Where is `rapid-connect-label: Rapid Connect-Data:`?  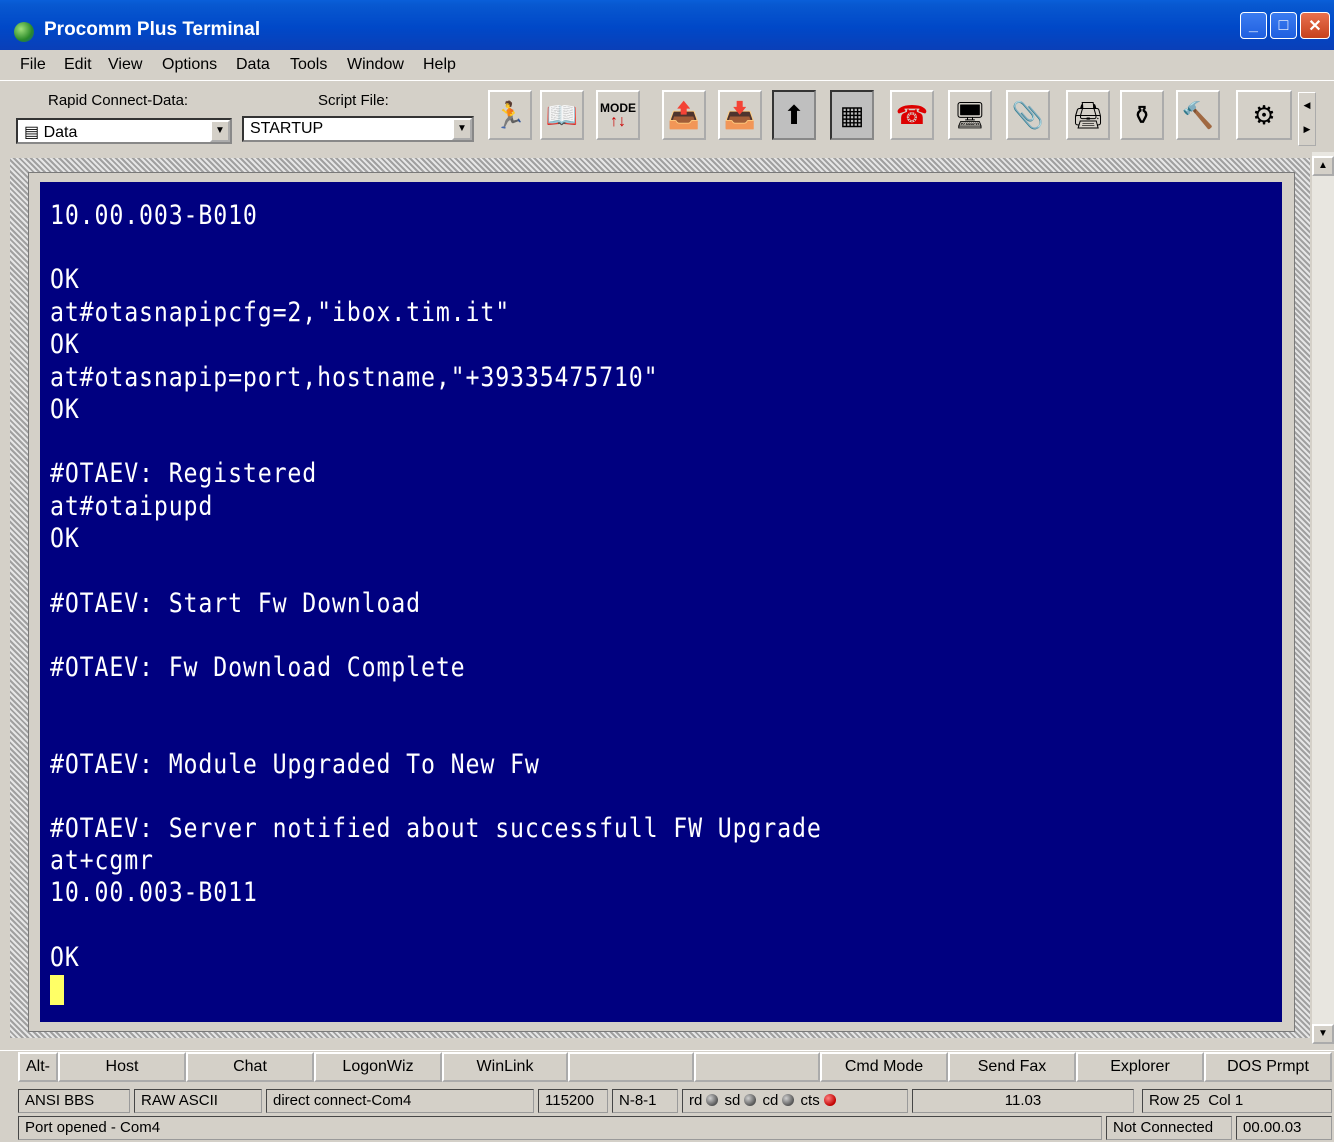 rapid-connect-label: Rapid Connect-Data: is located at coordinates (118, 100).